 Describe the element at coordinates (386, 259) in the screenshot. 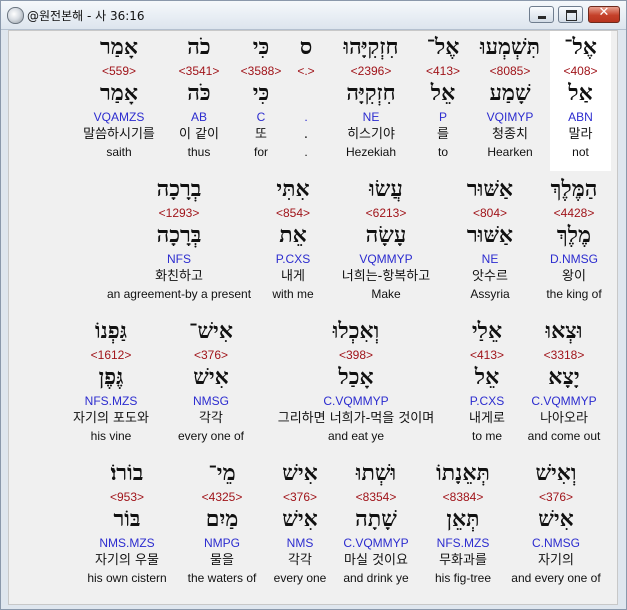

I see `parsing-code: VQMMYP` at that location.